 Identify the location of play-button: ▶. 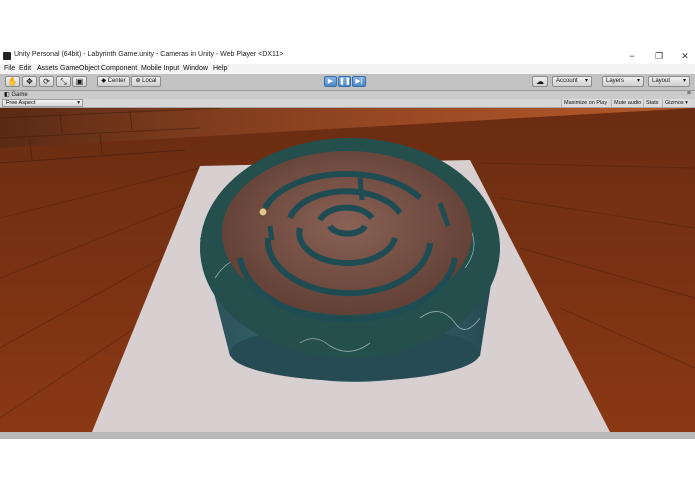
(330, 81).